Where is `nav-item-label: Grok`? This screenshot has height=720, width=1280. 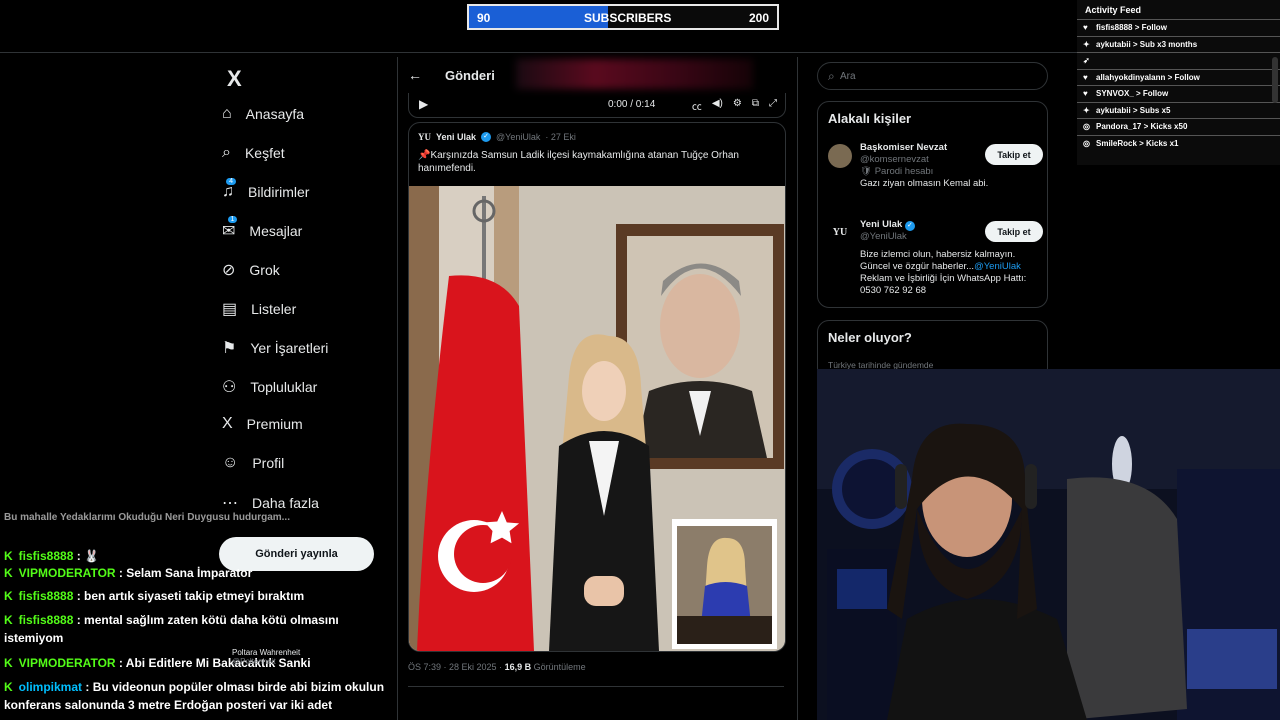
nav-item-label: Grok is located at coordinates (264, 270).